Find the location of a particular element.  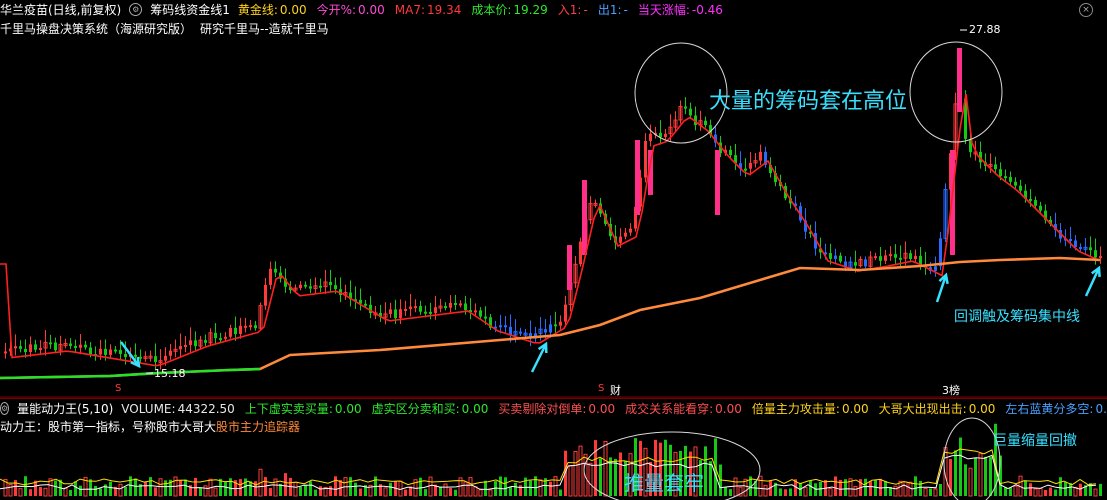

volume-field-label-0: VOLUME: is located at coordinates (148, 408).